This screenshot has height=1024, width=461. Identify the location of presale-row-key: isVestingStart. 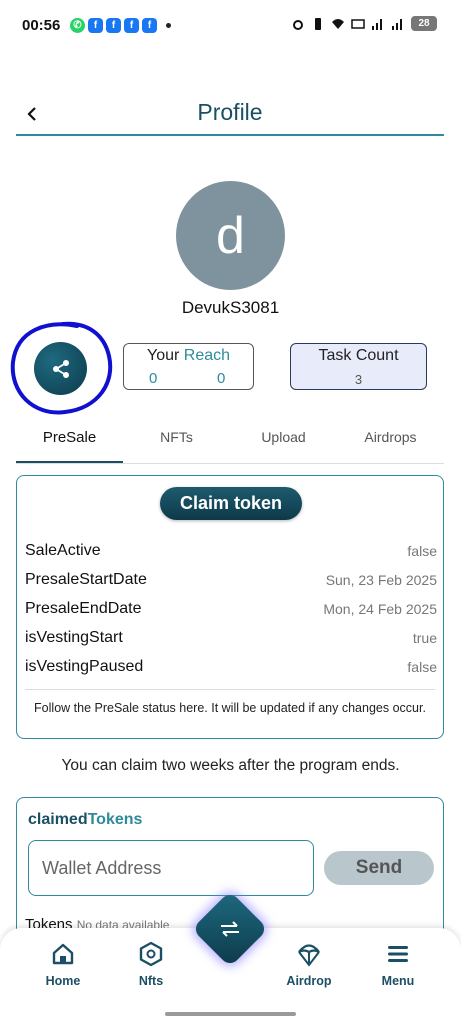
(74, 637).